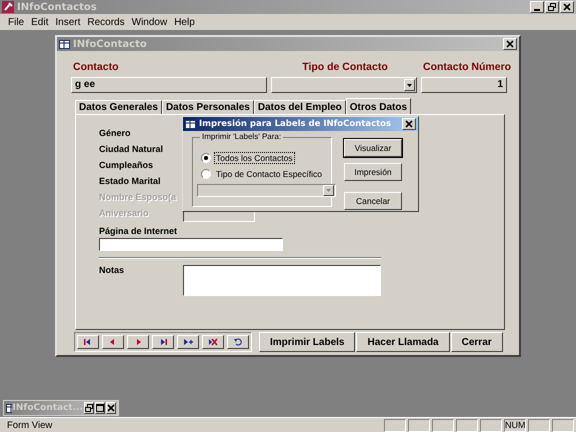 Image resolution: width=576 pixels, height=432 pixels. I want to click on menu-item: Window, so click(150, 22).